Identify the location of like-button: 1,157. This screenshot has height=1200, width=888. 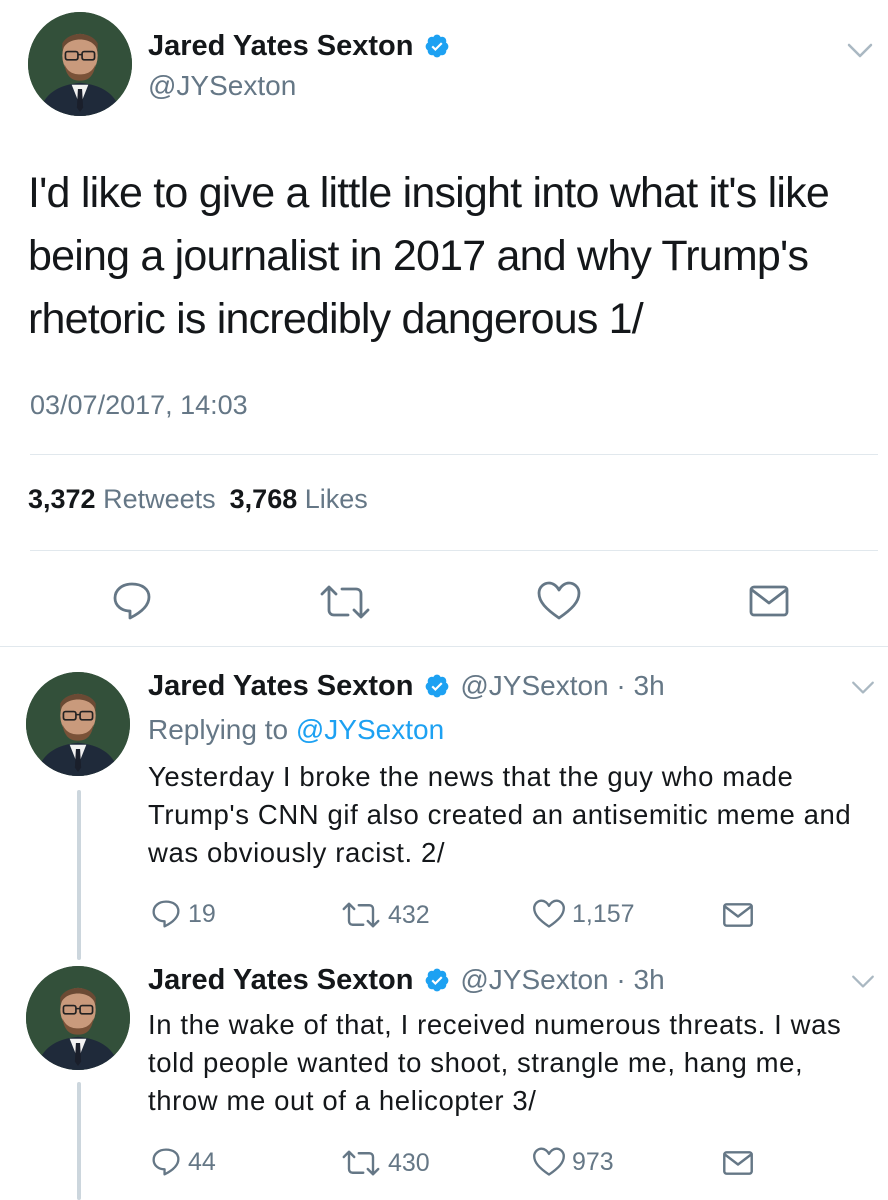
(583, 914).